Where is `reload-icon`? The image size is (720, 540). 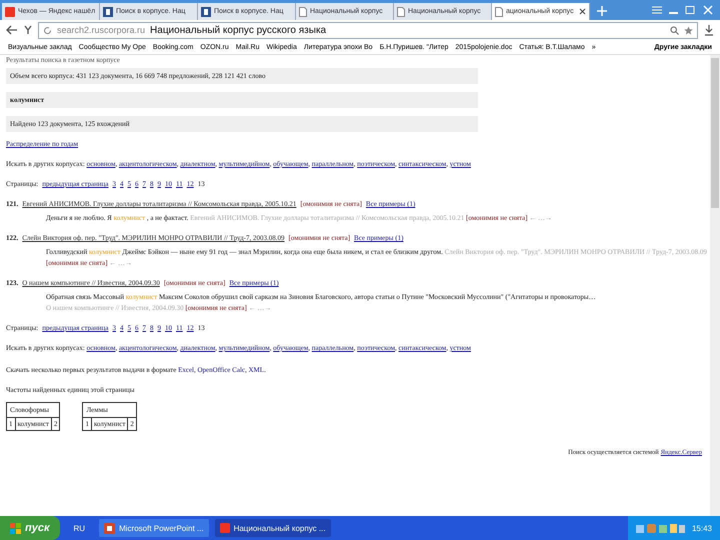
reload-icon is located at coordinates (47, 30).